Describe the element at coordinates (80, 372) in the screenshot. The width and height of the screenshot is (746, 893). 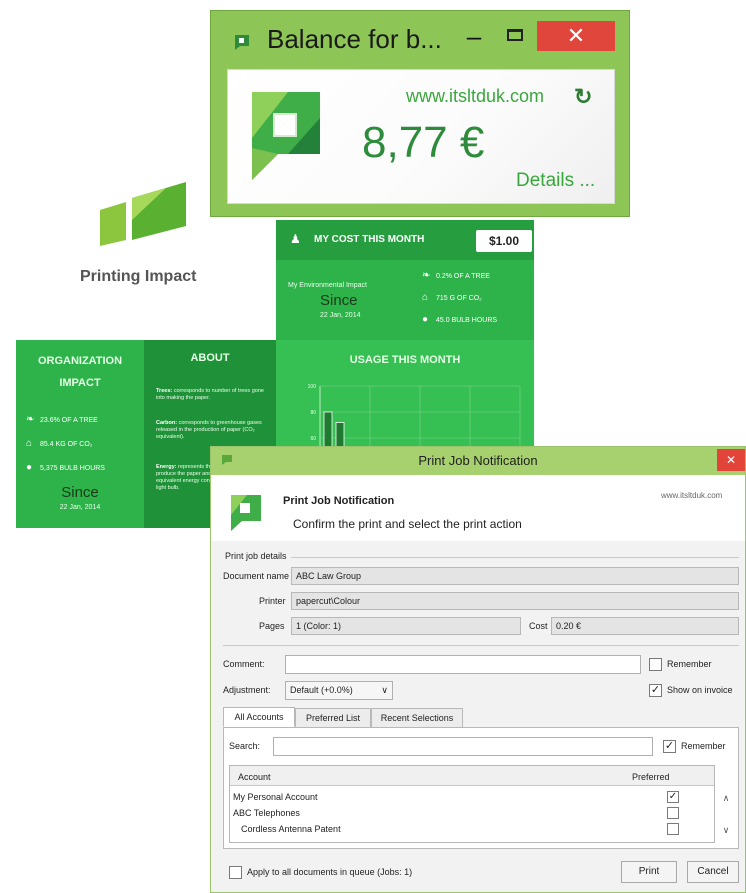
I see `organization-impact-title: ORGANIZATION IMPACT` at that location.